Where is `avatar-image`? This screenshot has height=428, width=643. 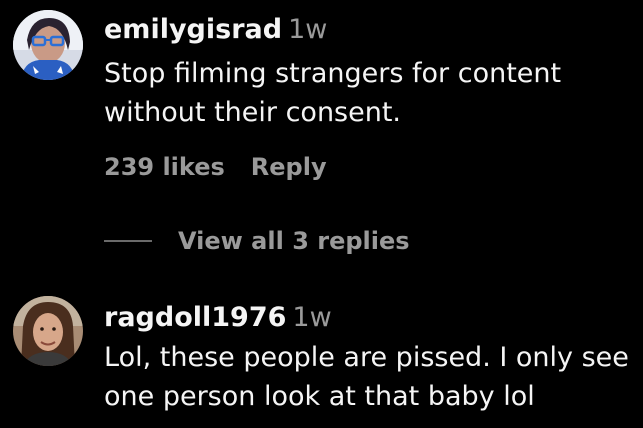
avatar-image is located at coordinates (48, 331).